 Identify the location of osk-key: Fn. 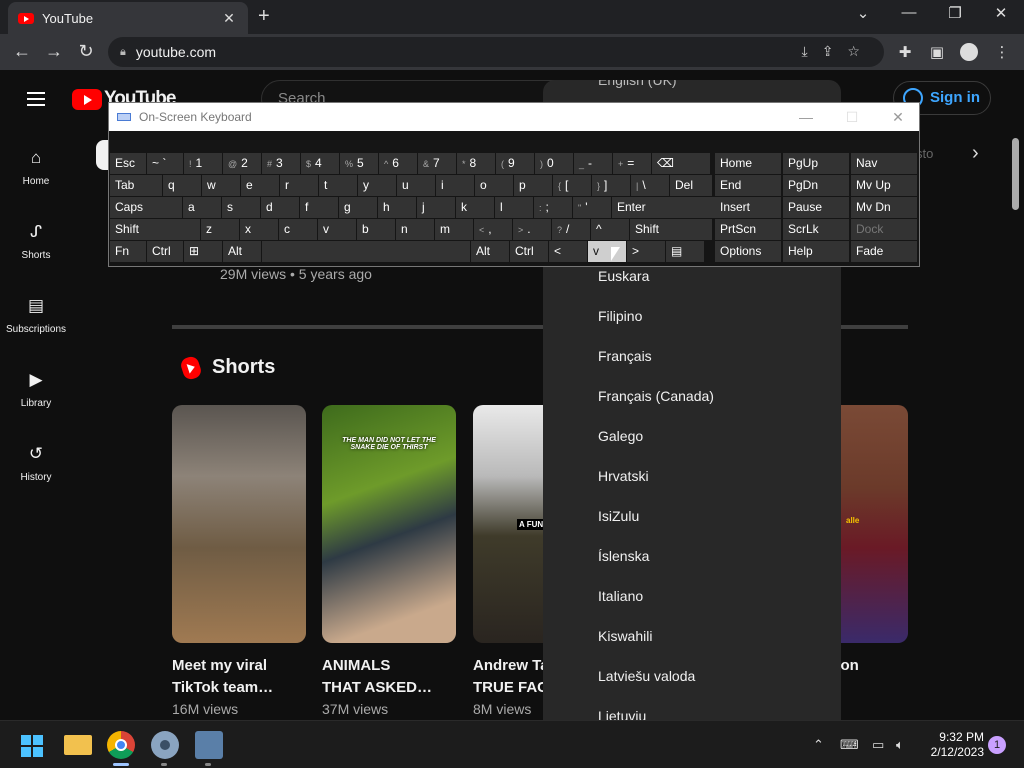
(128, 251).